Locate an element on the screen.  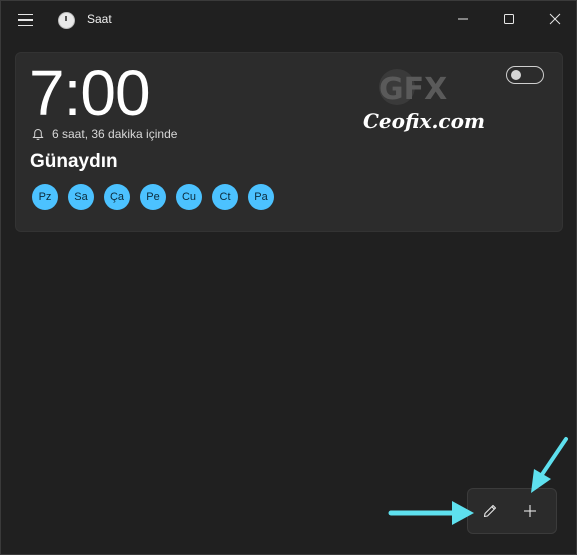
annotation-arrows is located at coordinates (478, 481).